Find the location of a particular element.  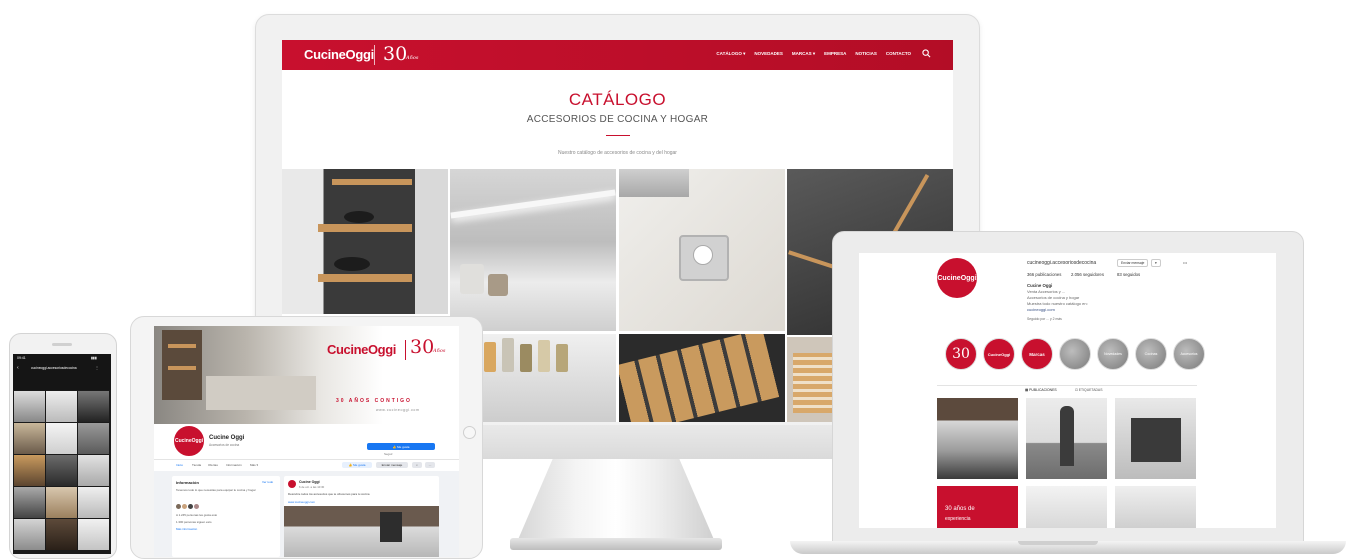

highlight-cocinas: Cocinas is located at coordinates (1151, 354).